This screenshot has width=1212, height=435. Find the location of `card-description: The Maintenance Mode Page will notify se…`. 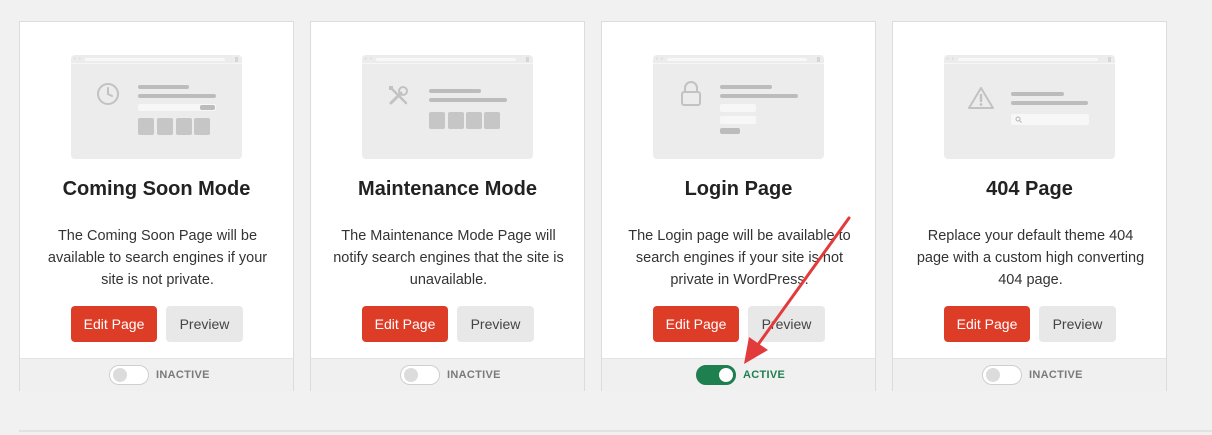

card-description: The Maintenance Mode Page will notify se… is located at coordinates (448, 258).